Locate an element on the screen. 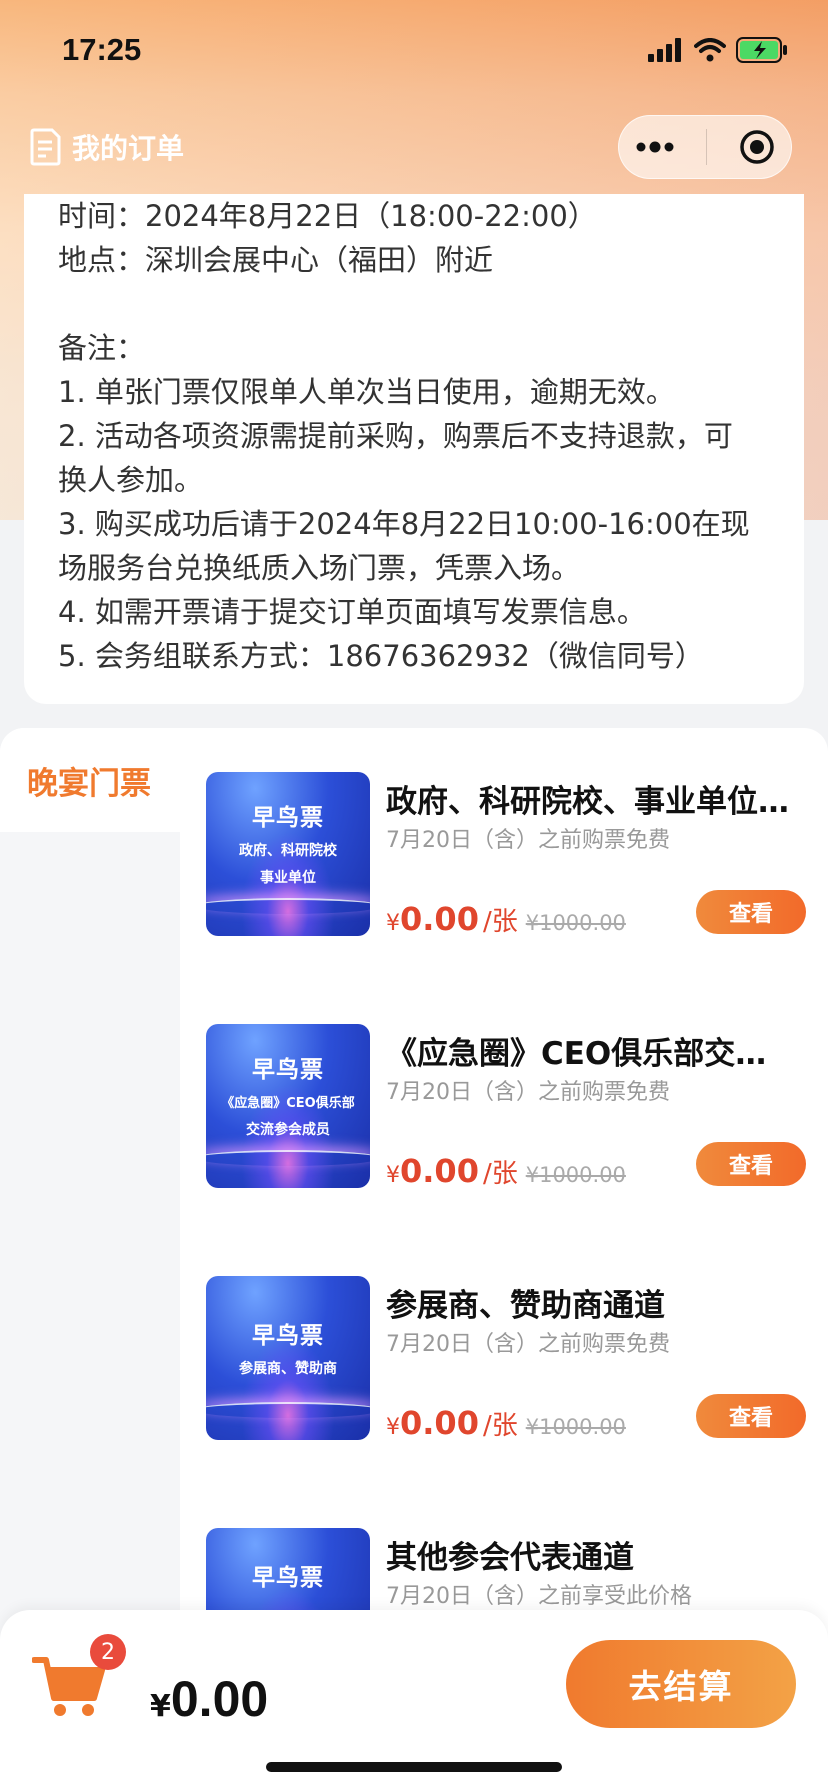  note-line: 3. 购买成功后请于2024年8月22日10:00-16:00在现 is located at coordinates (404, 524).